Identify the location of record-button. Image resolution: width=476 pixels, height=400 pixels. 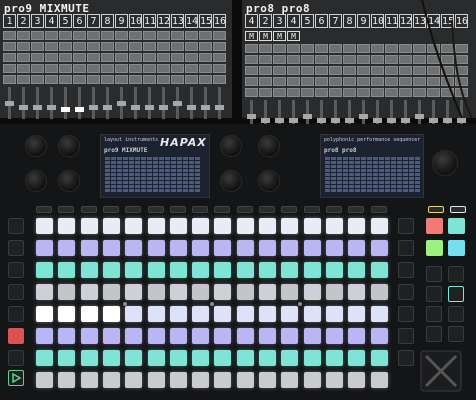
(16, 336).